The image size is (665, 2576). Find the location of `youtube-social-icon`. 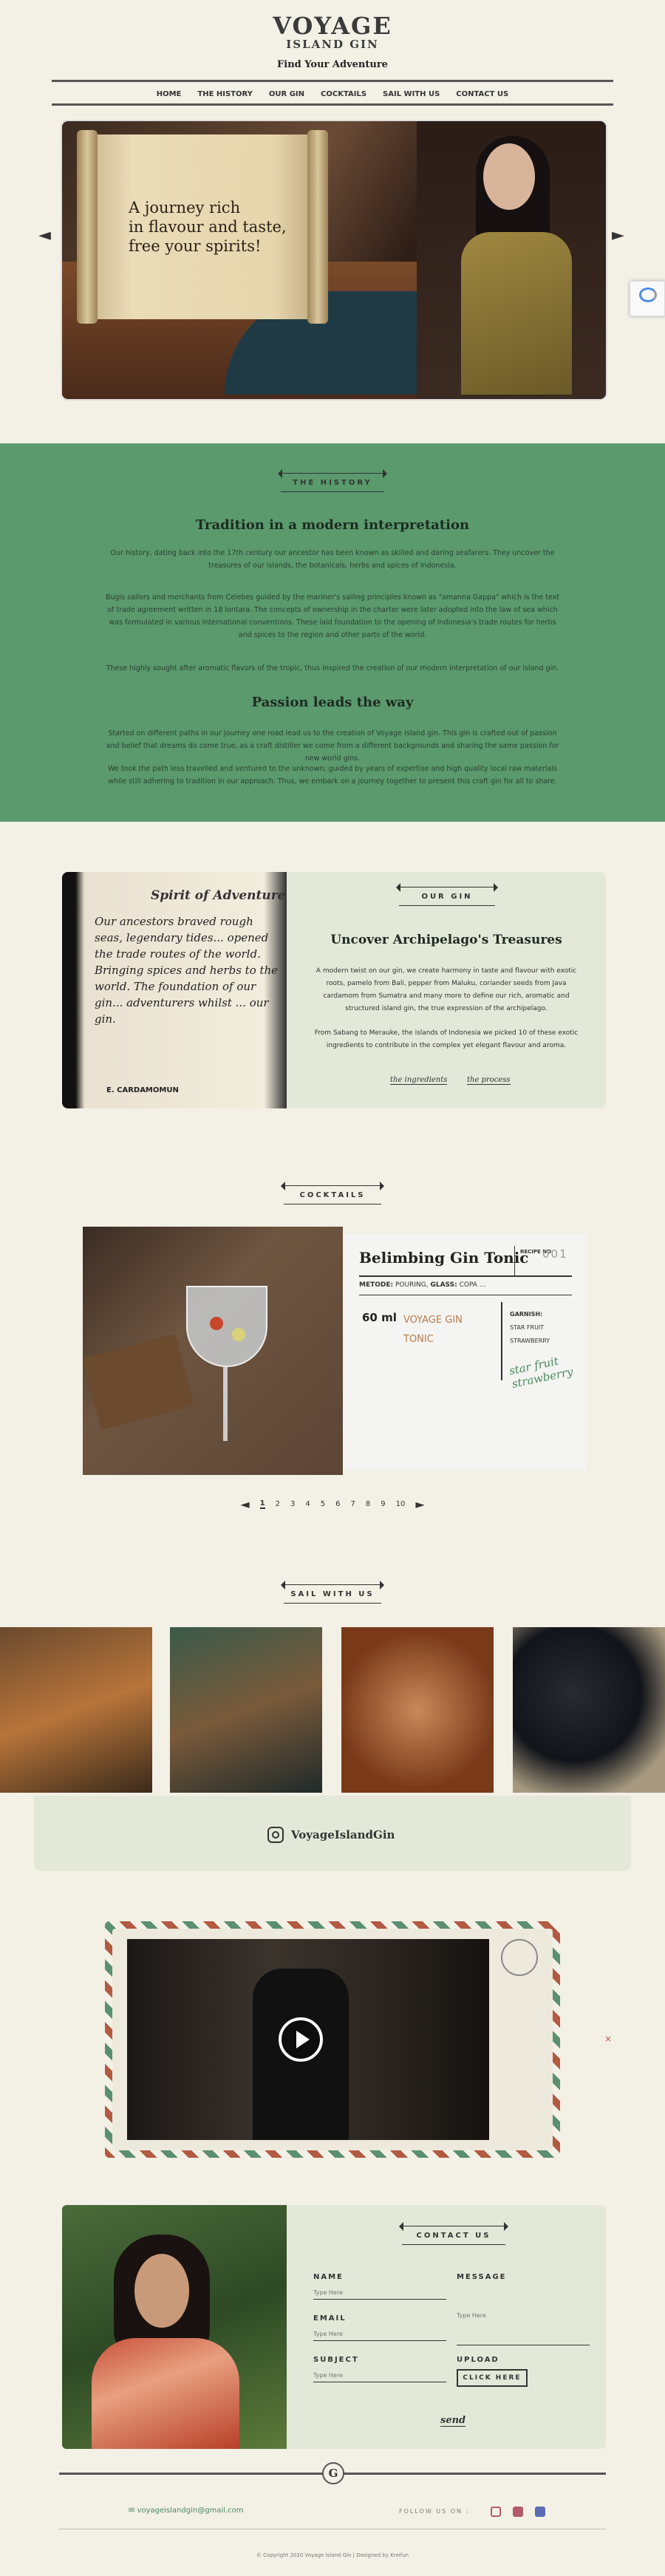

youtube-social-icon is located at coordinates (518, 2512).